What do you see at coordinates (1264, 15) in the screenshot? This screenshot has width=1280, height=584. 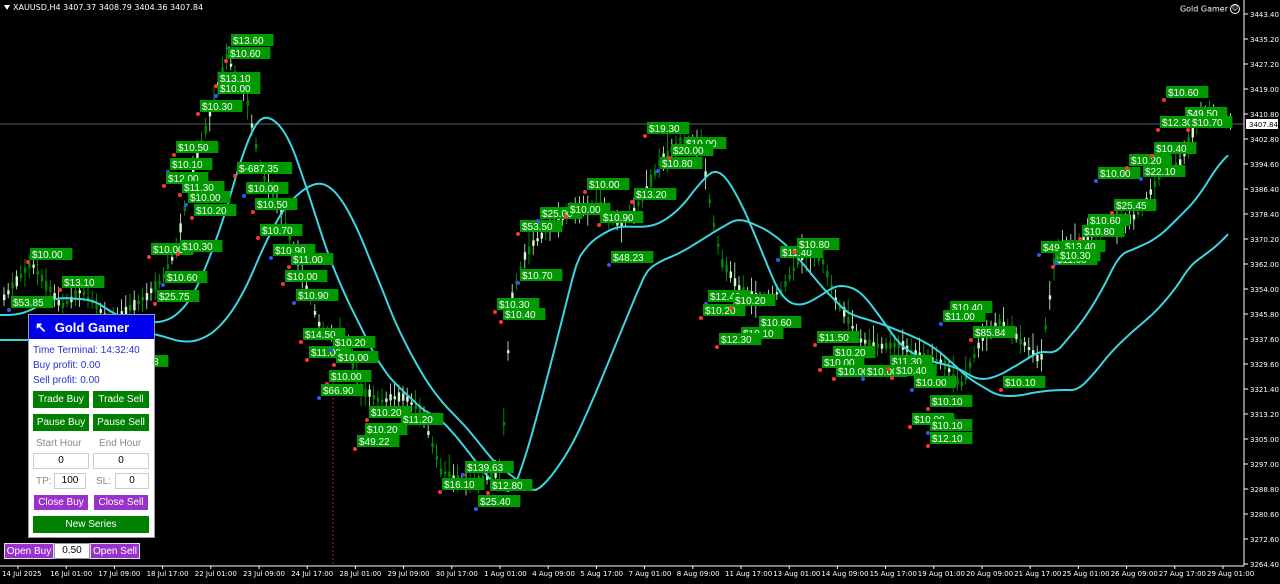 I see `price-tick-label: 3443.40` at bounding box center [1264, 15].